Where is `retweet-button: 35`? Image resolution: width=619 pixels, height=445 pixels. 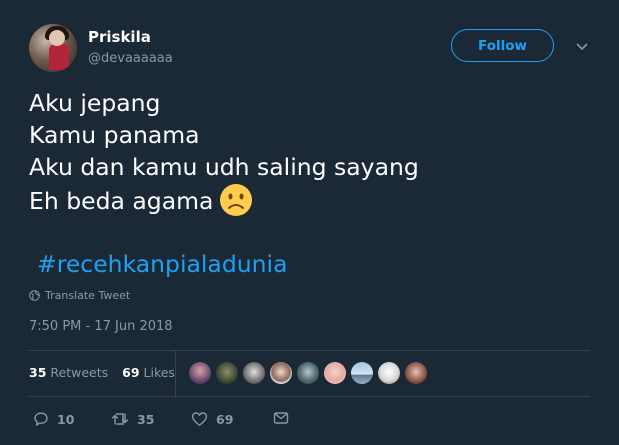
retweet-button: 35 is located at coordinates (132, 419).